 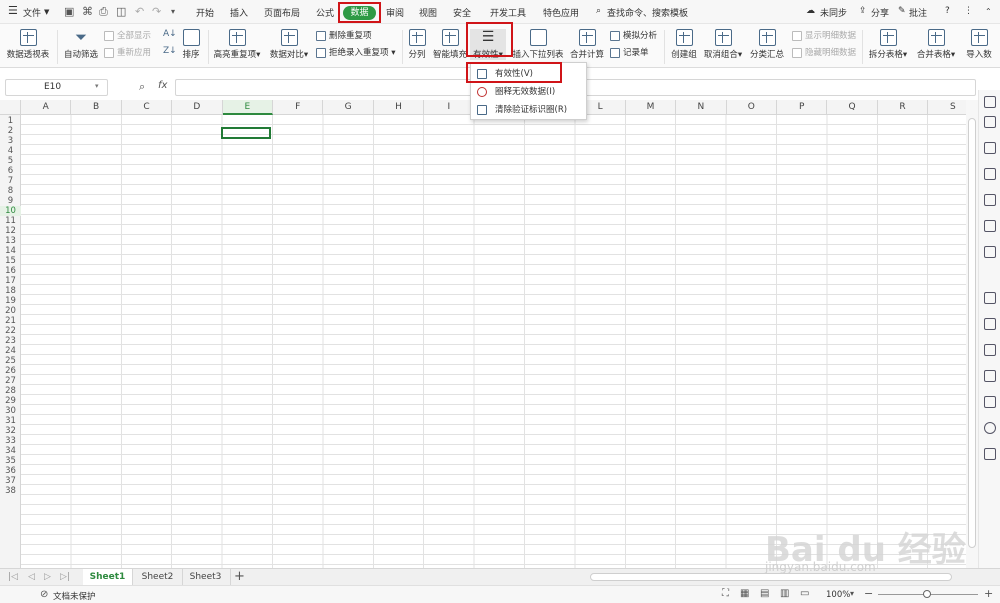 I want to click on print-preview-icon: ◫, so click(x=121, y=11).